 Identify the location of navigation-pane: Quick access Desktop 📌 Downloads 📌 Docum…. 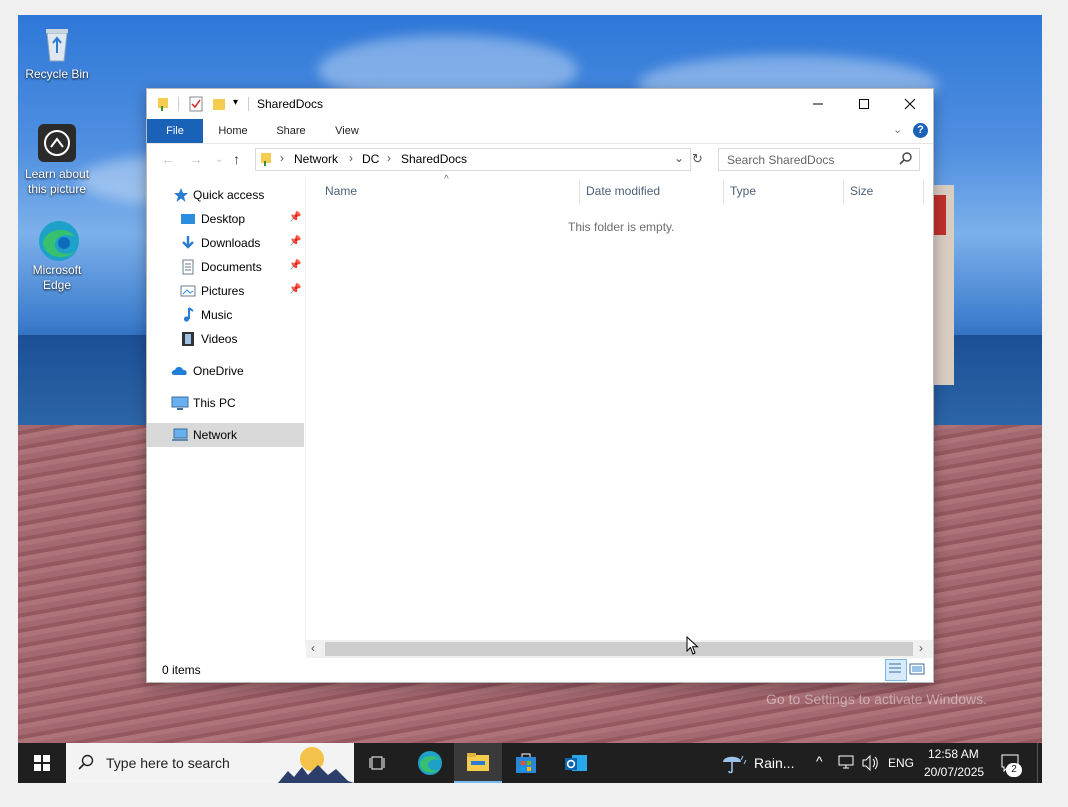
(226, 412).